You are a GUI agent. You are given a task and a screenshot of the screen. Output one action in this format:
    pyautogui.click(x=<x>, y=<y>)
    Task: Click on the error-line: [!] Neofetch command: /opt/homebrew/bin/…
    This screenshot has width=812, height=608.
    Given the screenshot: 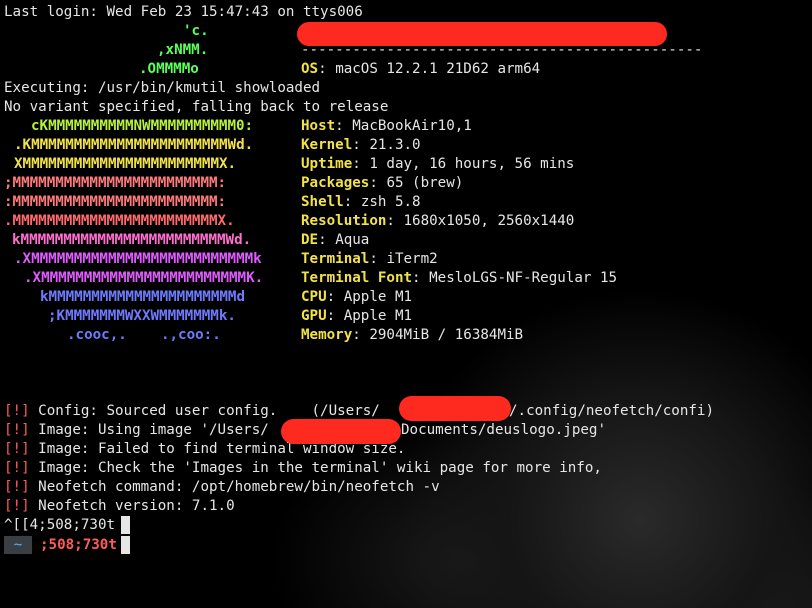 What is the action you would take?
    pyautogui.click(x=222, y=487)
    